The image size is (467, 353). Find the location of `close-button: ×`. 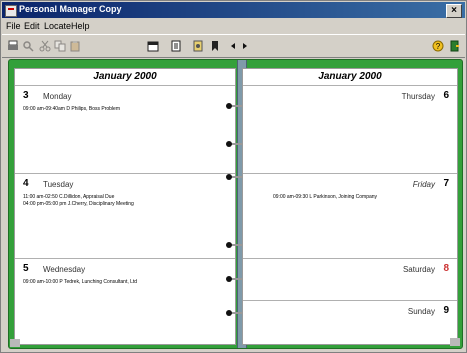

close-button: × is located at coordinates (454, 11).